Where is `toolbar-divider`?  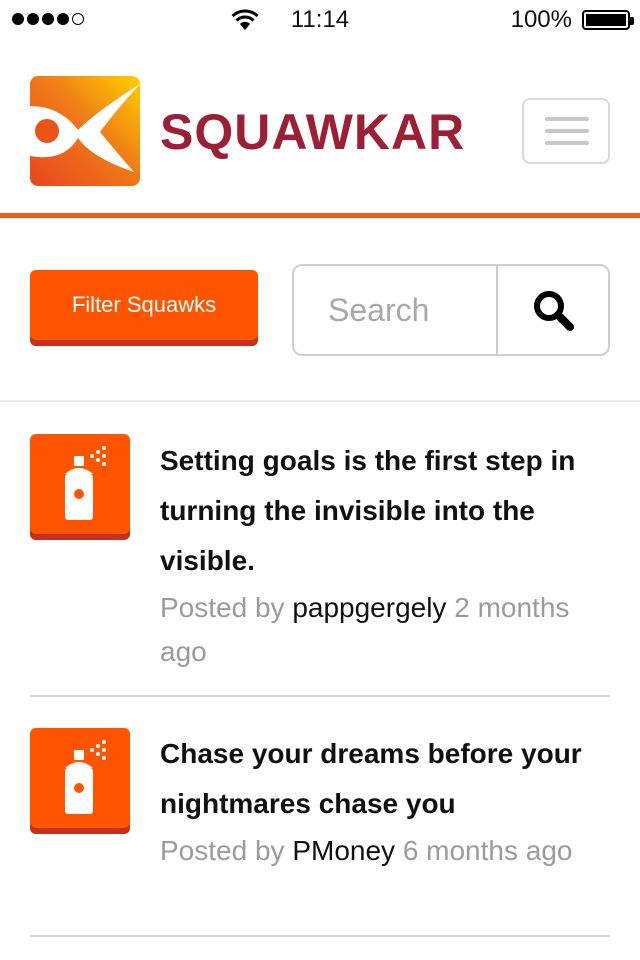 toolbar-divider is located at coordinates (320, 401).